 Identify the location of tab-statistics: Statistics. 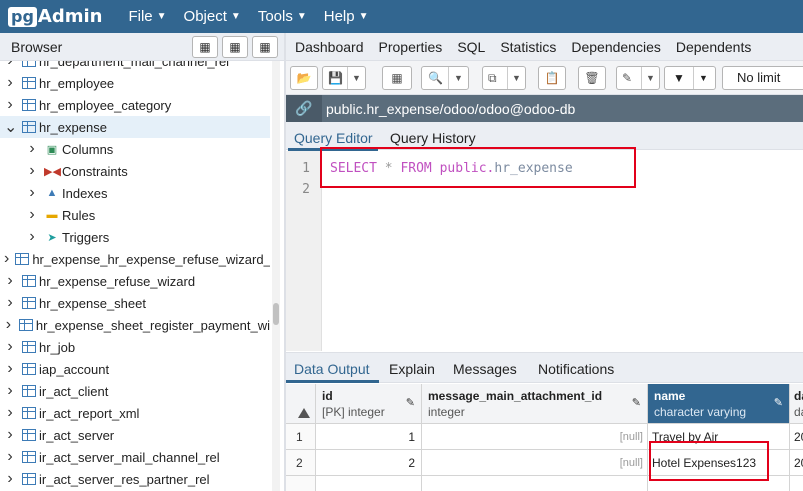
(528, 47).